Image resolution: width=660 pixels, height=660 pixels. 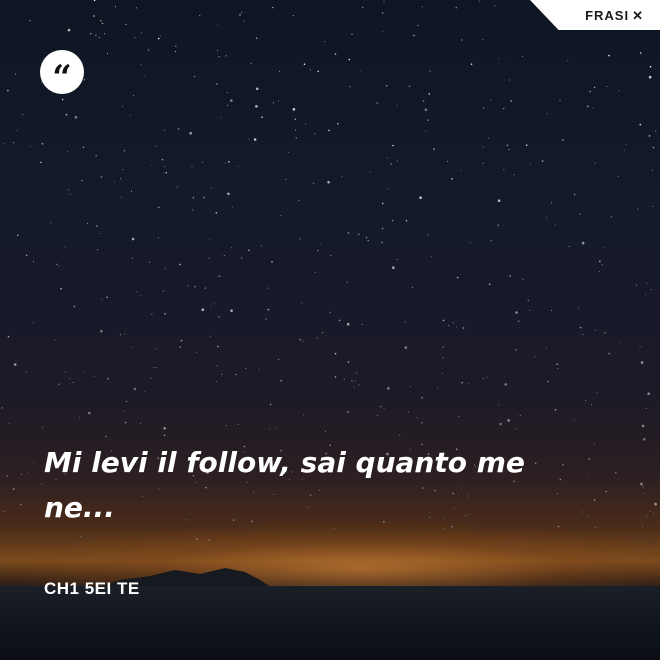 I want to click on quote-badge: “, so click(x=62, y=74).